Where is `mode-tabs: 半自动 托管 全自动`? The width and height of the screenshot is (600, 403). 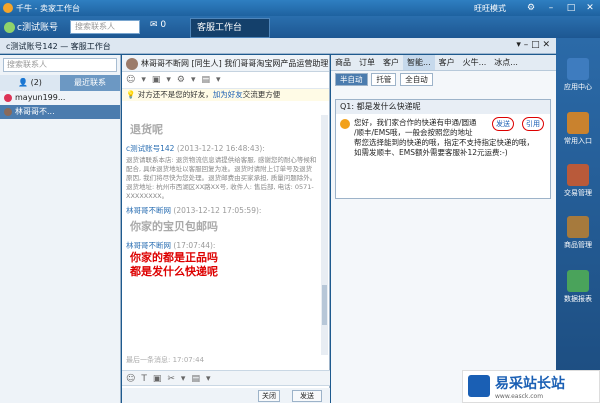
mode-tabs: 半自动 托管 全自动 is located at coordinates (443, 79).